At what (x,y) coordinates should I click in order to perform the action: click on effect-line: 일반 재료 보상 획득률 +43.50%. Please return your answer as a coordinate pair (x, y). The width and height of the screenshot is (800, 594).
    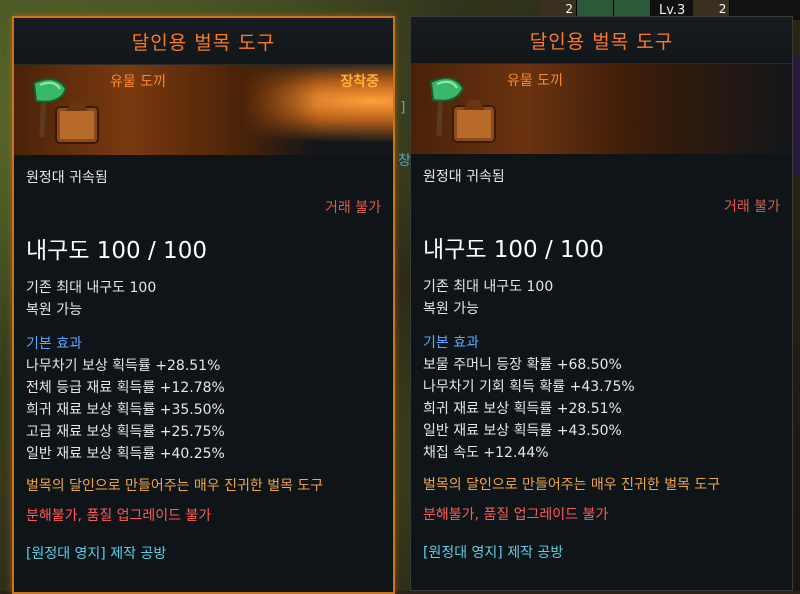
    Looking at the image, I should click on (522, 431).